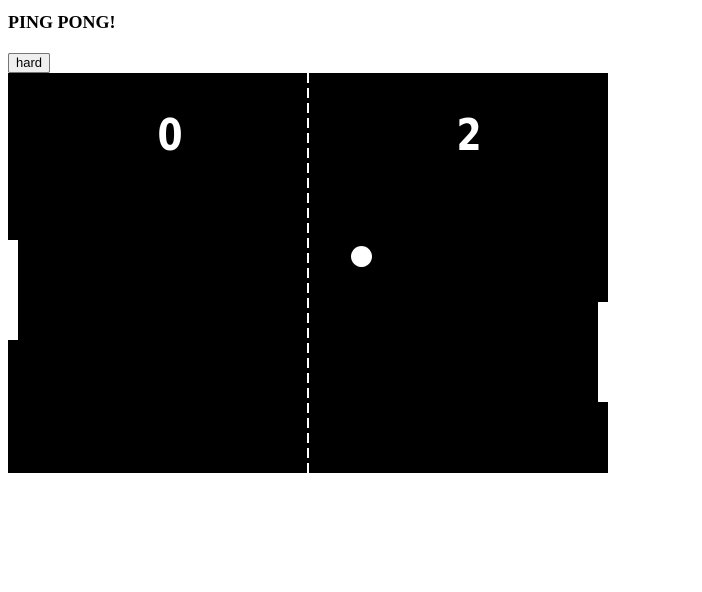 The width and height of the screenshot is (702, 592). I want to click on ball, so click(361, 256).